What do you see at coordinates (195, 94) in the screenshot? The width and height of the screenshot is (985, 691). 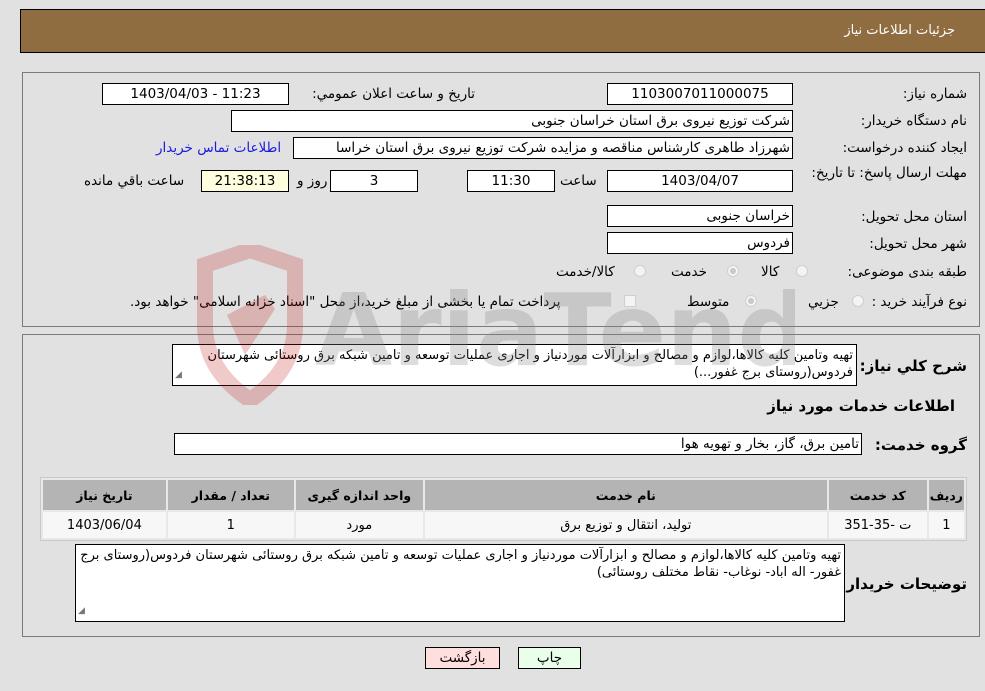 I see `announce-datetime-field: 1403/04/03 - 11:23` at bounding box center [195, 94].